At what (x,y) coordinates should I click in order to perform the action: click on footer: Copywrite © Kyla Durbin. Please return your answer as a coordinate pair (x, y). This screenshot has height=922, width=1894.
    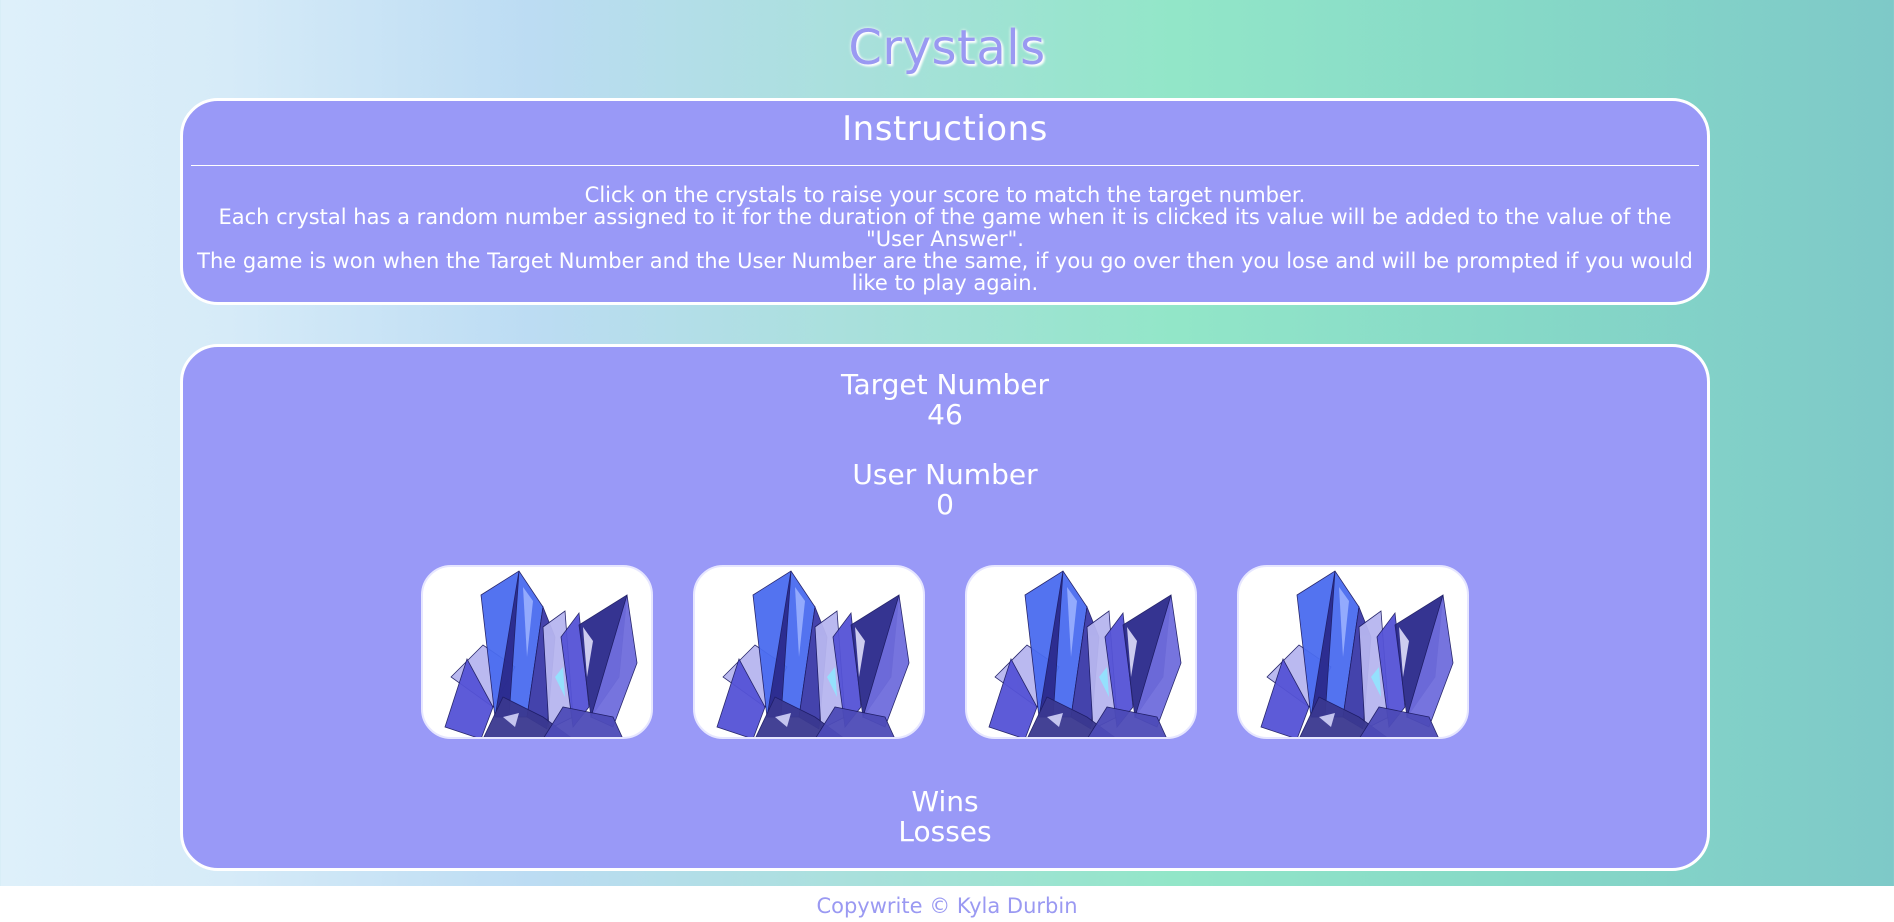
    Looking at the image, I should click on (947, 904).